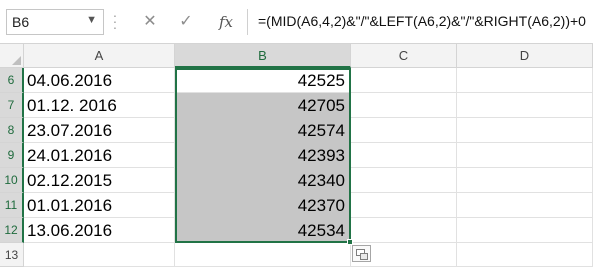 The height and width of the screenshot is (267, 593). I want to click on quick-analysis-icon-overlay, so click(364, 256).